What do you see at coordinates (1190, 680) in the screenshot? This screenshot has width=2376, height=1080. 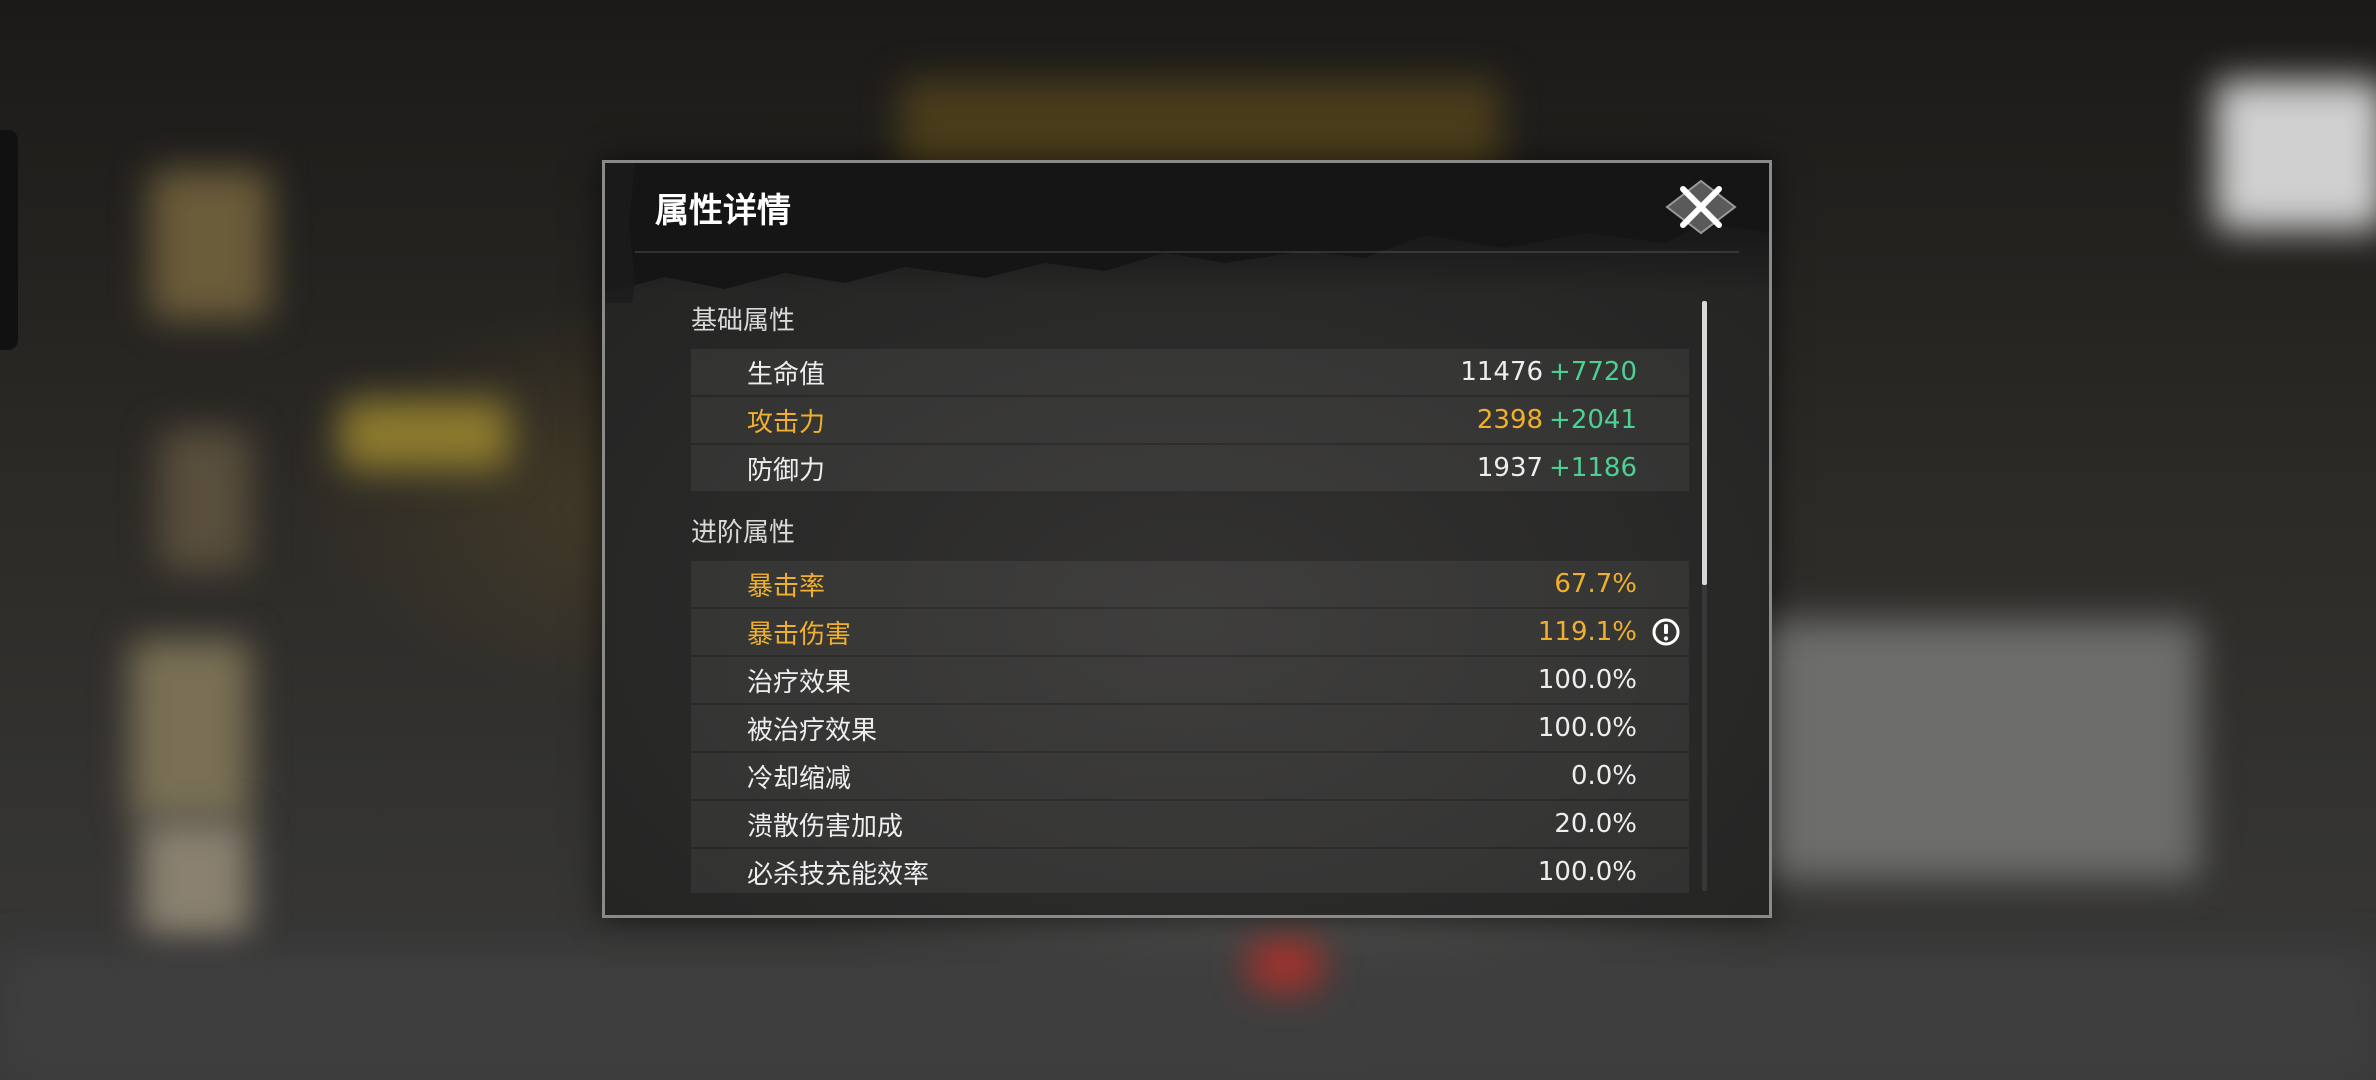 I see `attr-row-healing: 治疗效果 100.0%` at bounding box center [1190, 680].